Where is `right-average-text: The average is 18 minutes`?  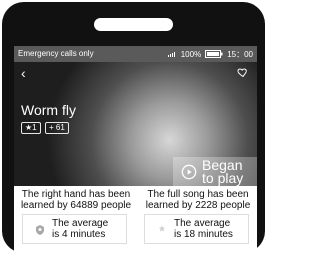 right-average-text: The average is 18 minutes is located at coordinates (210, 229).